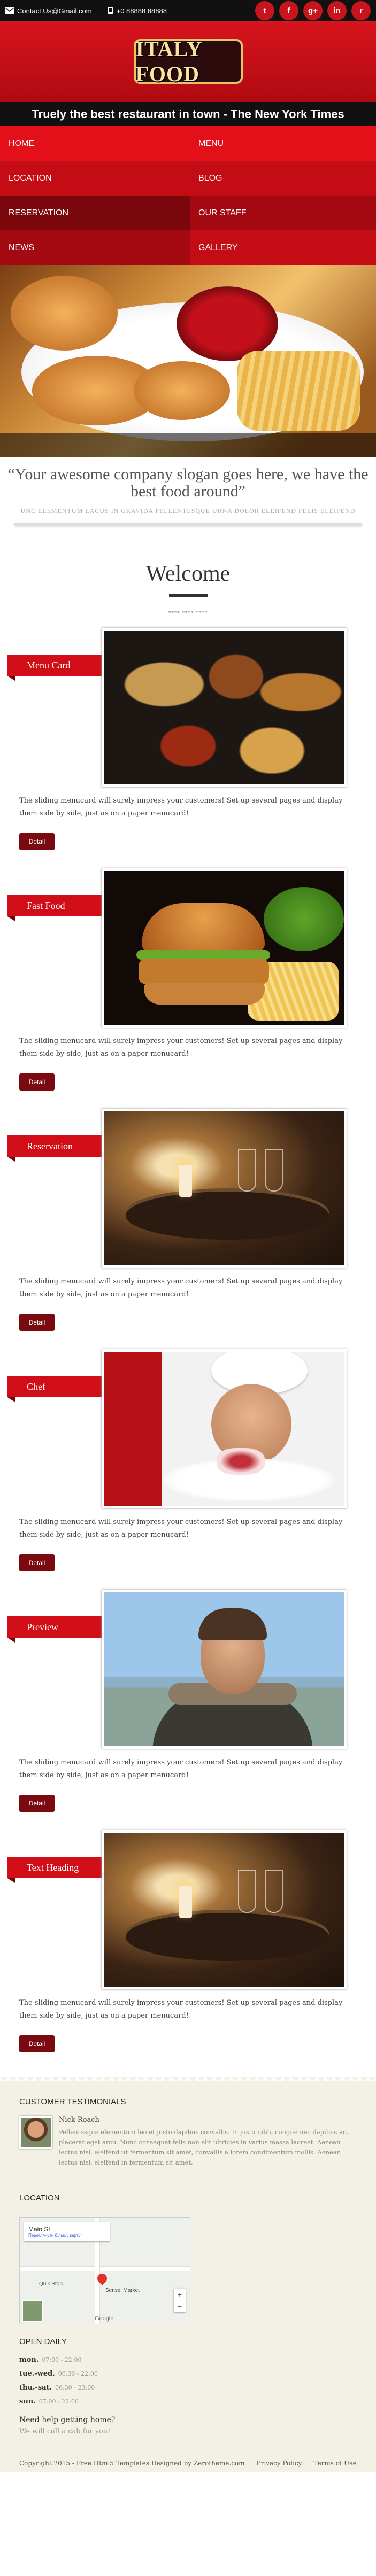 This screenshot has width=376, height=2576. What do you see at coordinates (188, 2404) in the screenshot?
I see `hours-row: sun. 07:00 - 22:00` at bounding box center [188, 2404].